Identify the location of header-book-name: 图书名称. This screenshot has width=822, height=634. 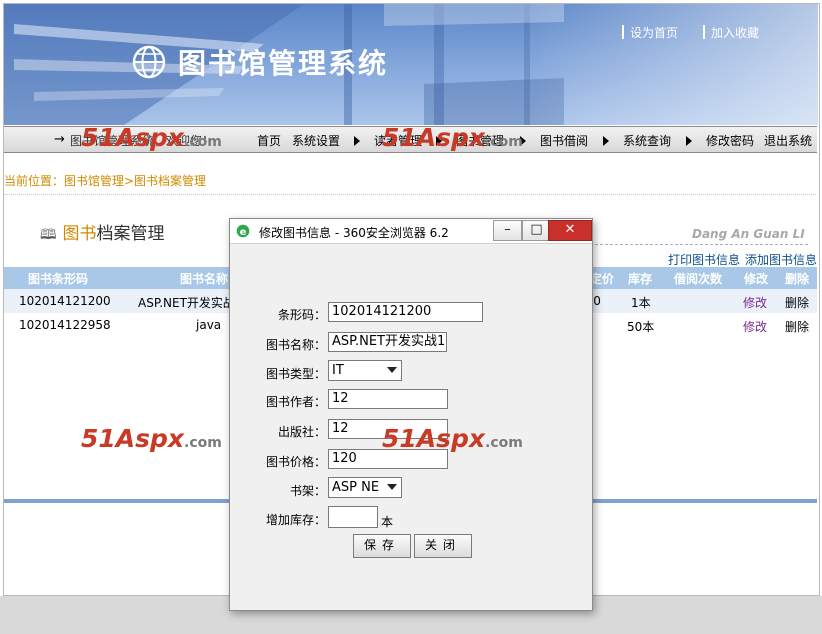
(204, 279).